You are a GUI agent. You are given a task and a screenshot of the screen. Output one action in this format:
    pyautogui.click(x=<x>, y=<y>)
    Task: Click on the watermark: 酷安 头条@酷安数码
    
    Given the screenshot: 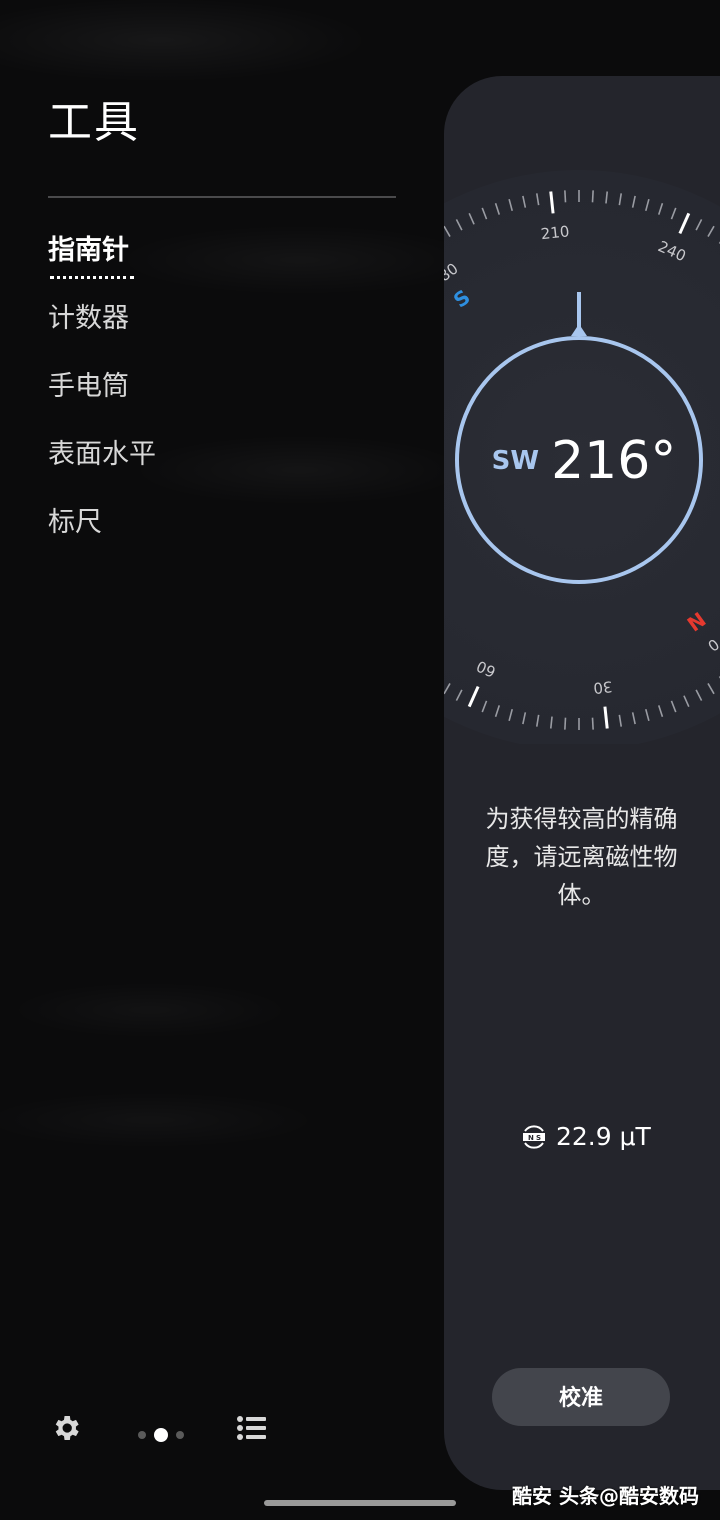 What is the action you would take?
    pyautogui.click(x=605, y=1496)
    